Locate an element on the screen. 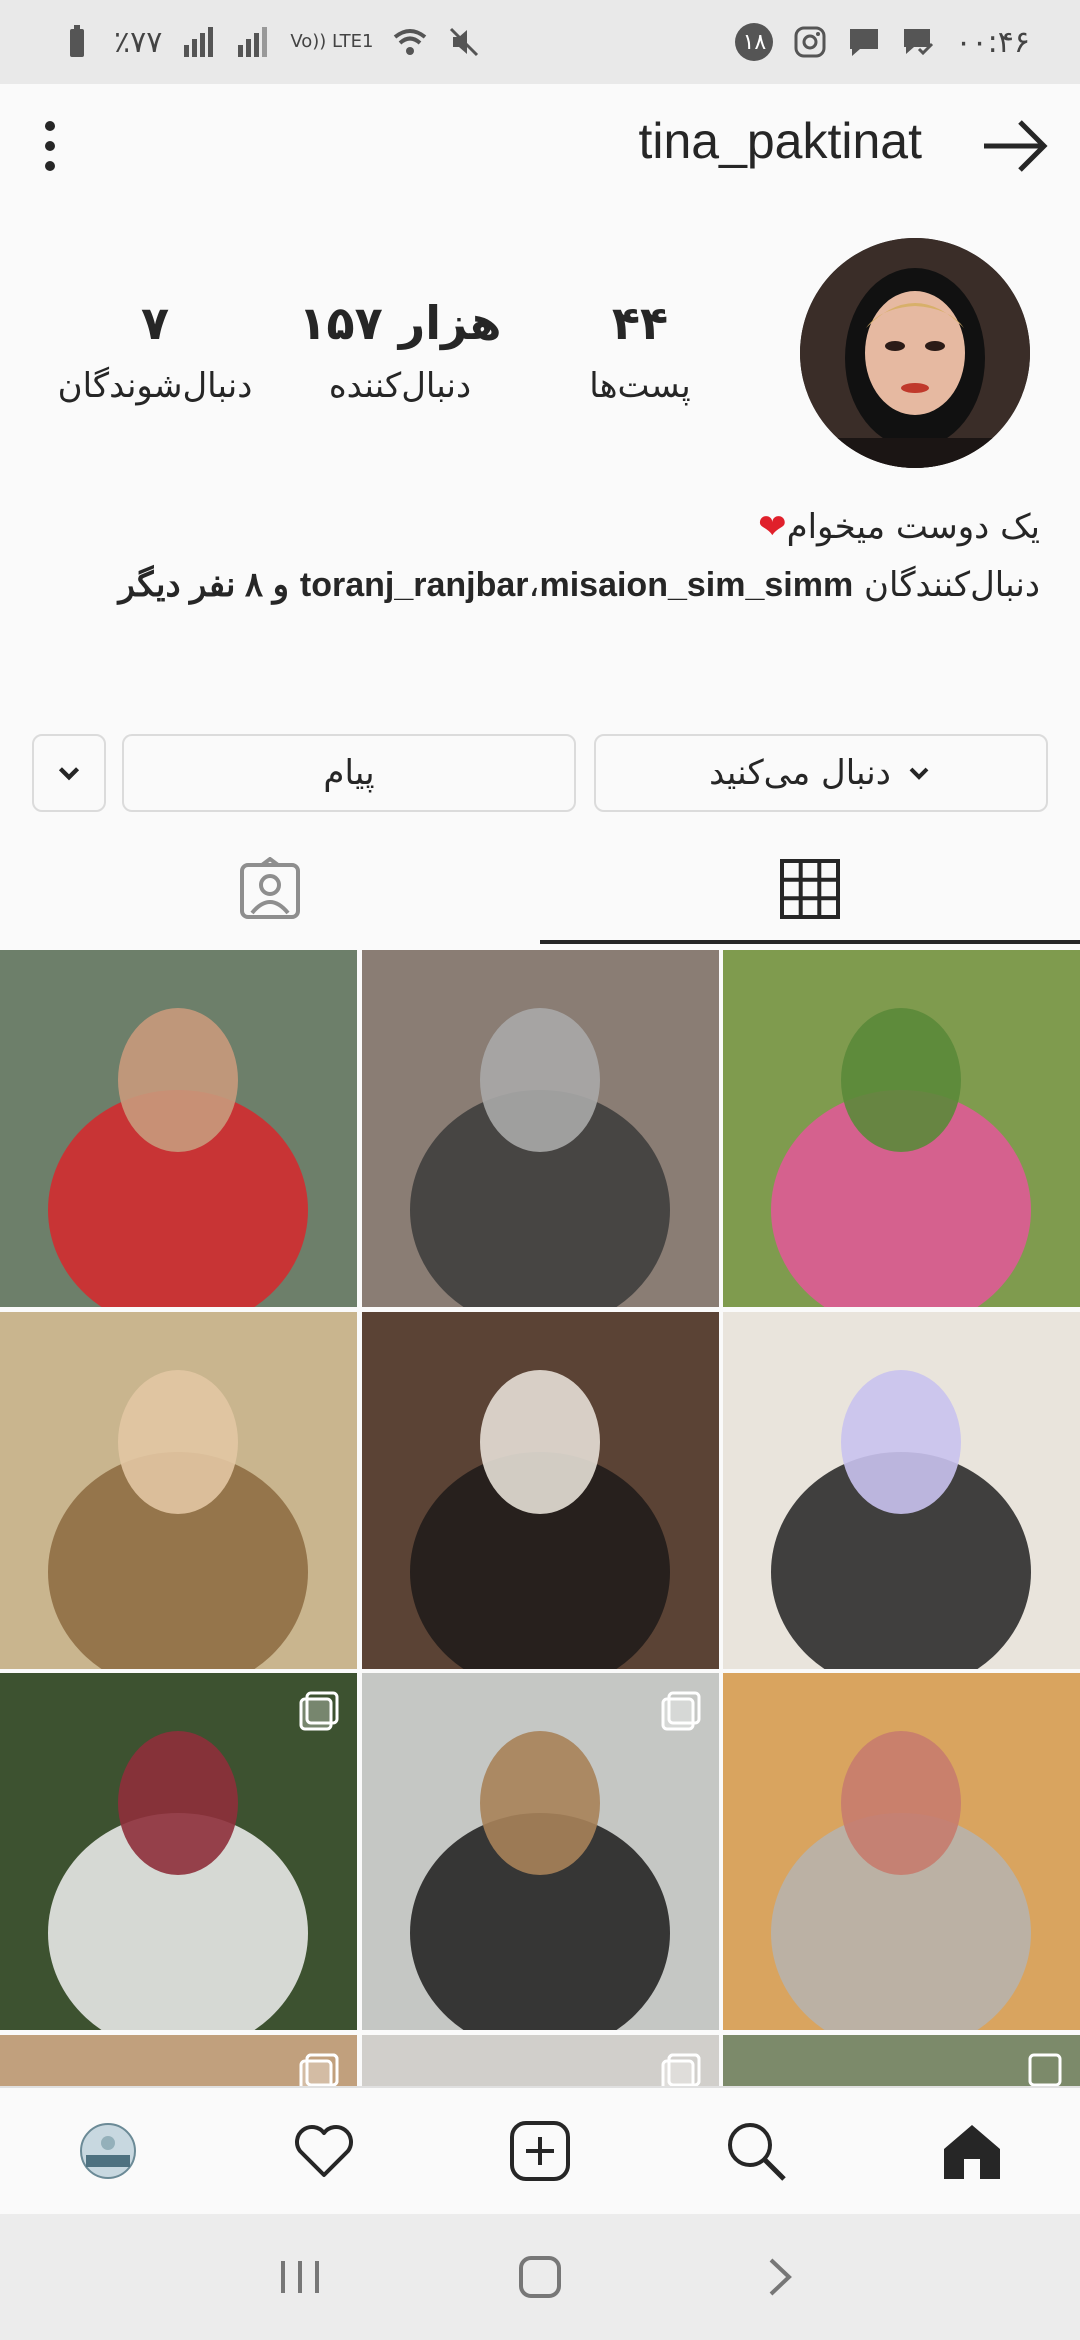 This screenshot has width=1080, height=2340. followed-by-prefix: دنبال‌کنندگان is located at coordinates (952, 585).